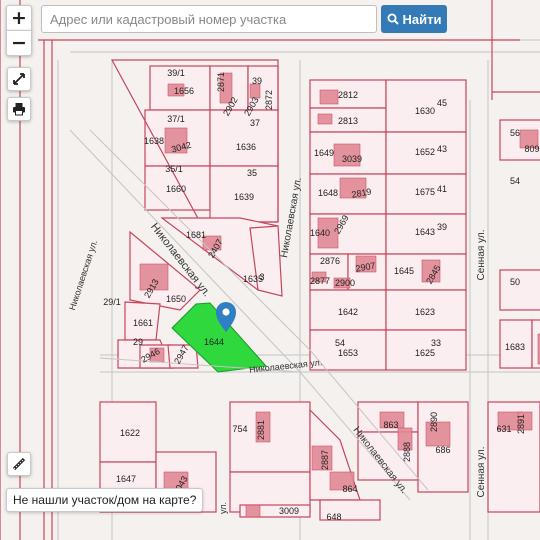 This screenshot has height=540, width=540. I want to click on fullscreen-button, so click(19, 79).